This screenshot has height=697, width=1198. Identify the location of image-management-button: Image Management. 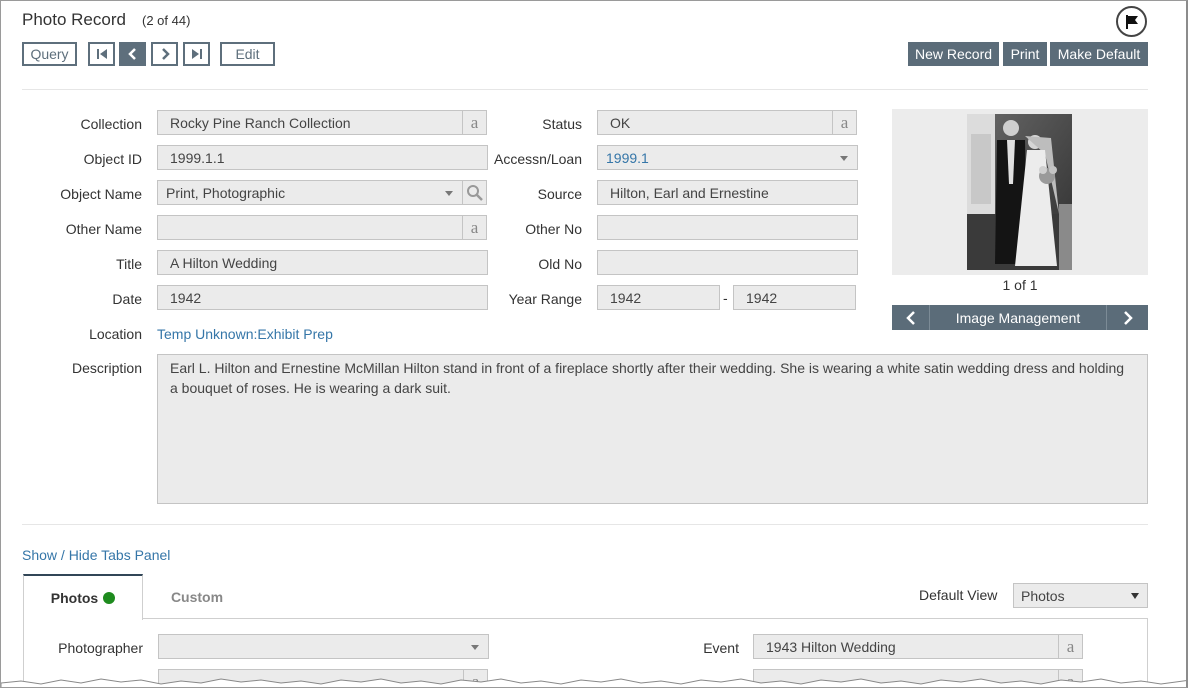
(1018, 317).